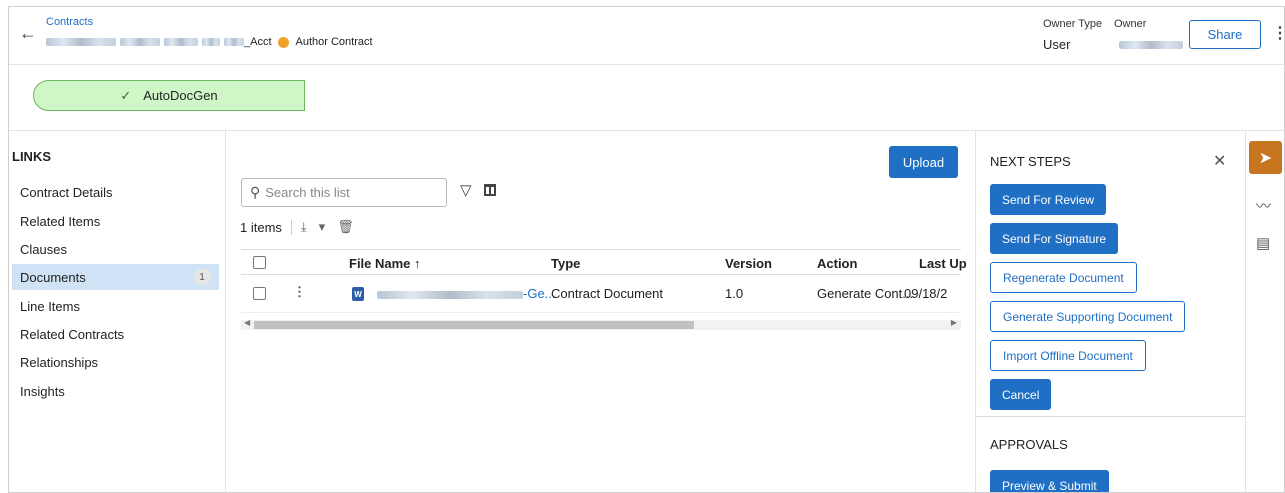  What do you see at coordinates (466, 190) in the screenshot?
I see `filter-icon: ▽` at bounding box center [466, 190].